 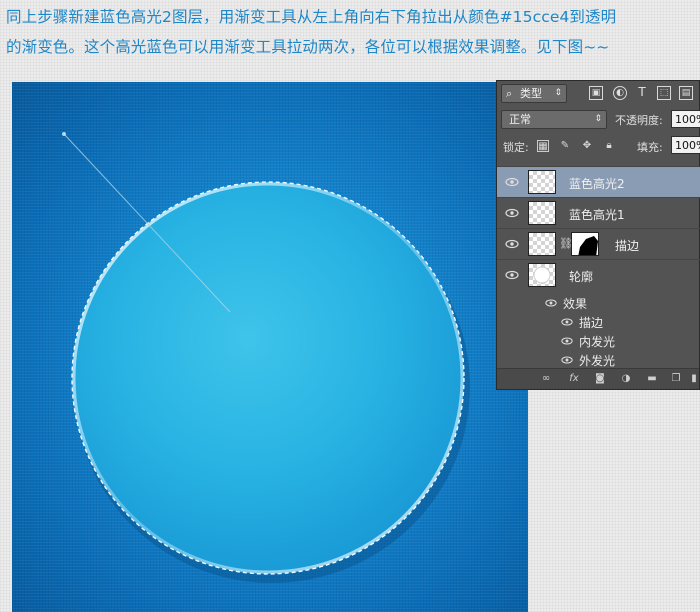 What do you see at coordinates (588, 245) in the screenshot?
I see `mask-shape` at bounding box center [588, 245].